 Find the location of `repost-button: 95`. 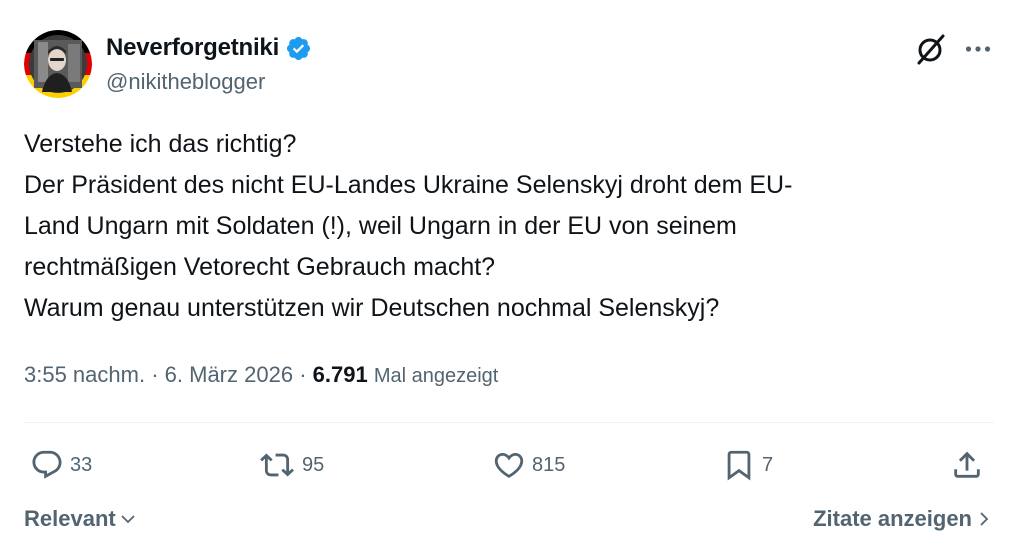

repost-button: 95 is located at coordinates (291, 465).